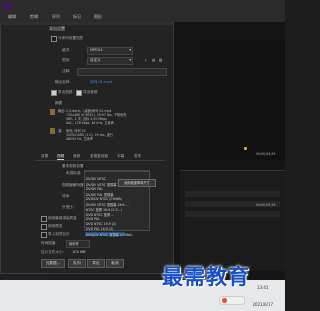  I want to click on tab-multiplexer: 多路复用器, so click(99, 156).